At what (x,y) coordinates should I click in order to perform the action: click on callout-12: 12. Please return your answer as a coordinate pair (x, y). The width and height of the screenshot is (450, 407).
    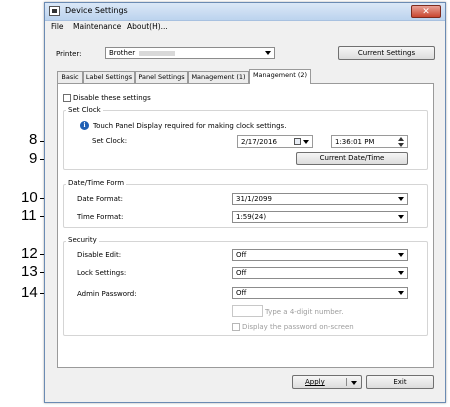
    Looking at the image, I should click on (29, 253).